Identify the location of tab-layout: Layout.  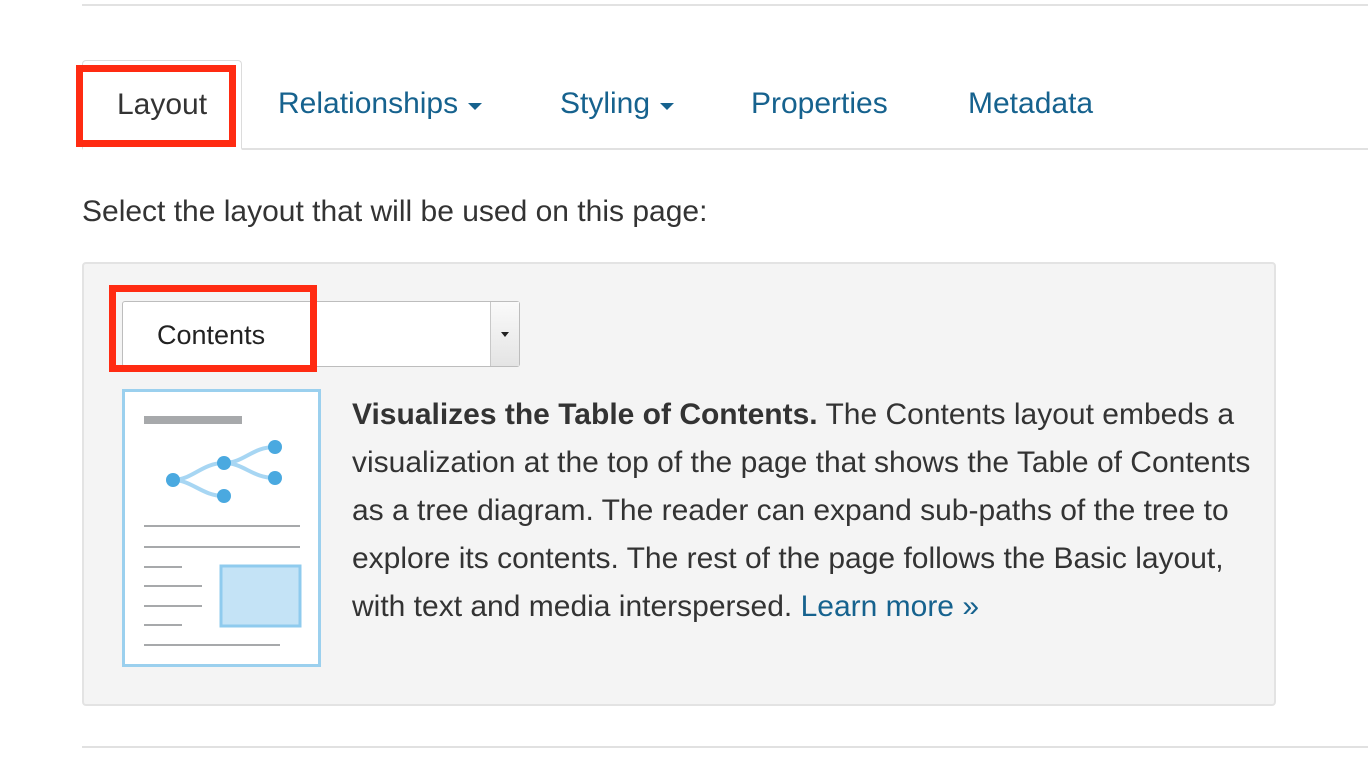
(162, 105).